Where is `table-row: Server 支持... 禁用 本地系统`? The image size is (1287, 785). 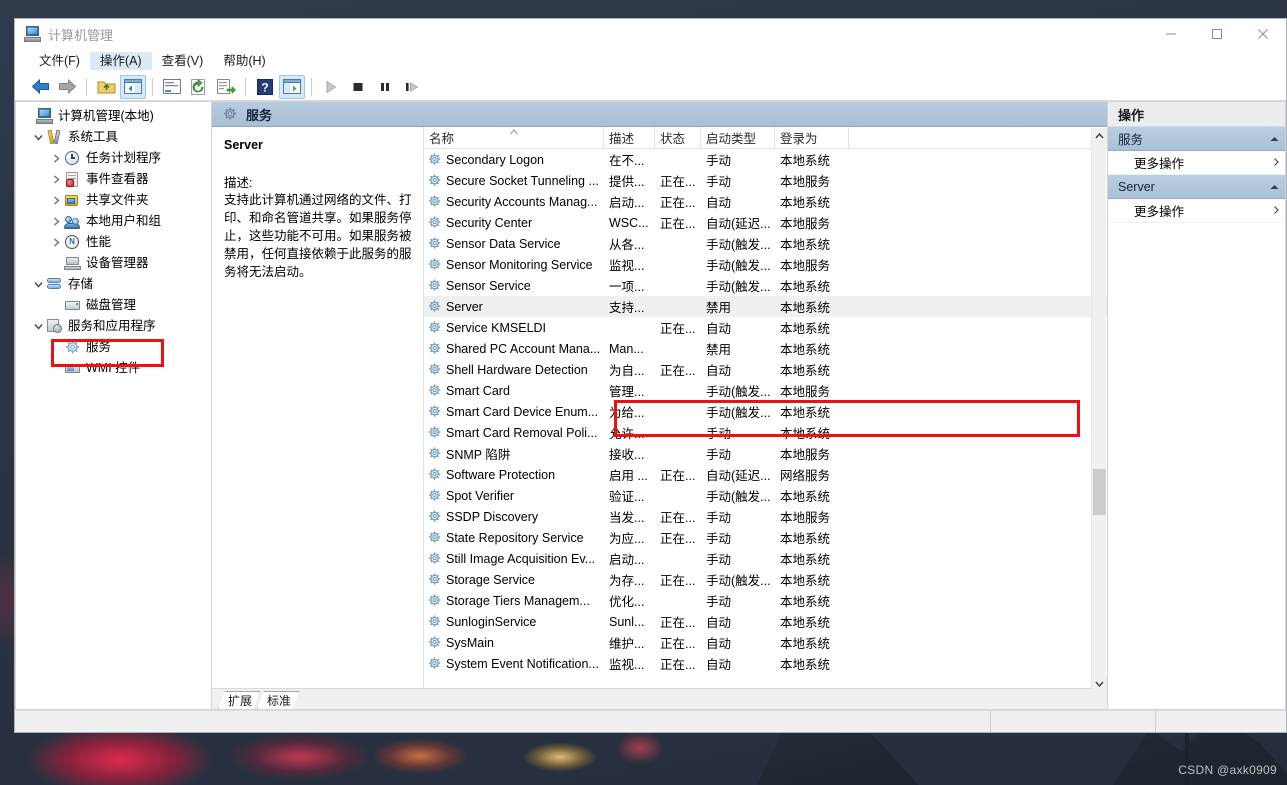
table-row: Server 支持... 禁用 本地系统 is located at coordinates (765, 306).